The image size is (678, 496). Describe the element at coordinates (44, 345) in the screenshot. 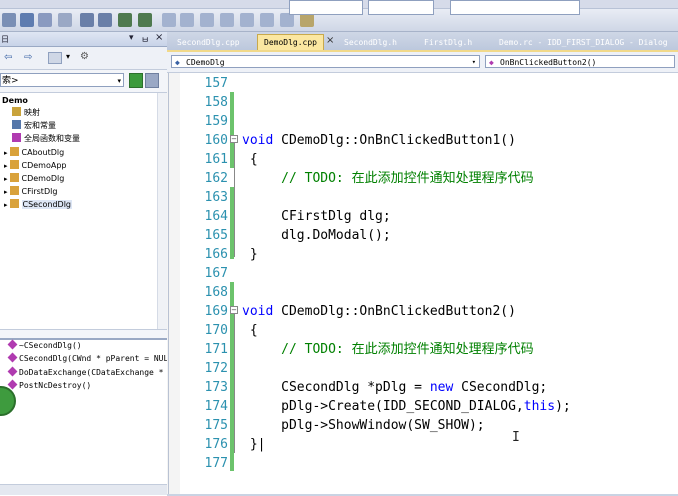

I see `member-item: ~CSecondDlg()` at that location.